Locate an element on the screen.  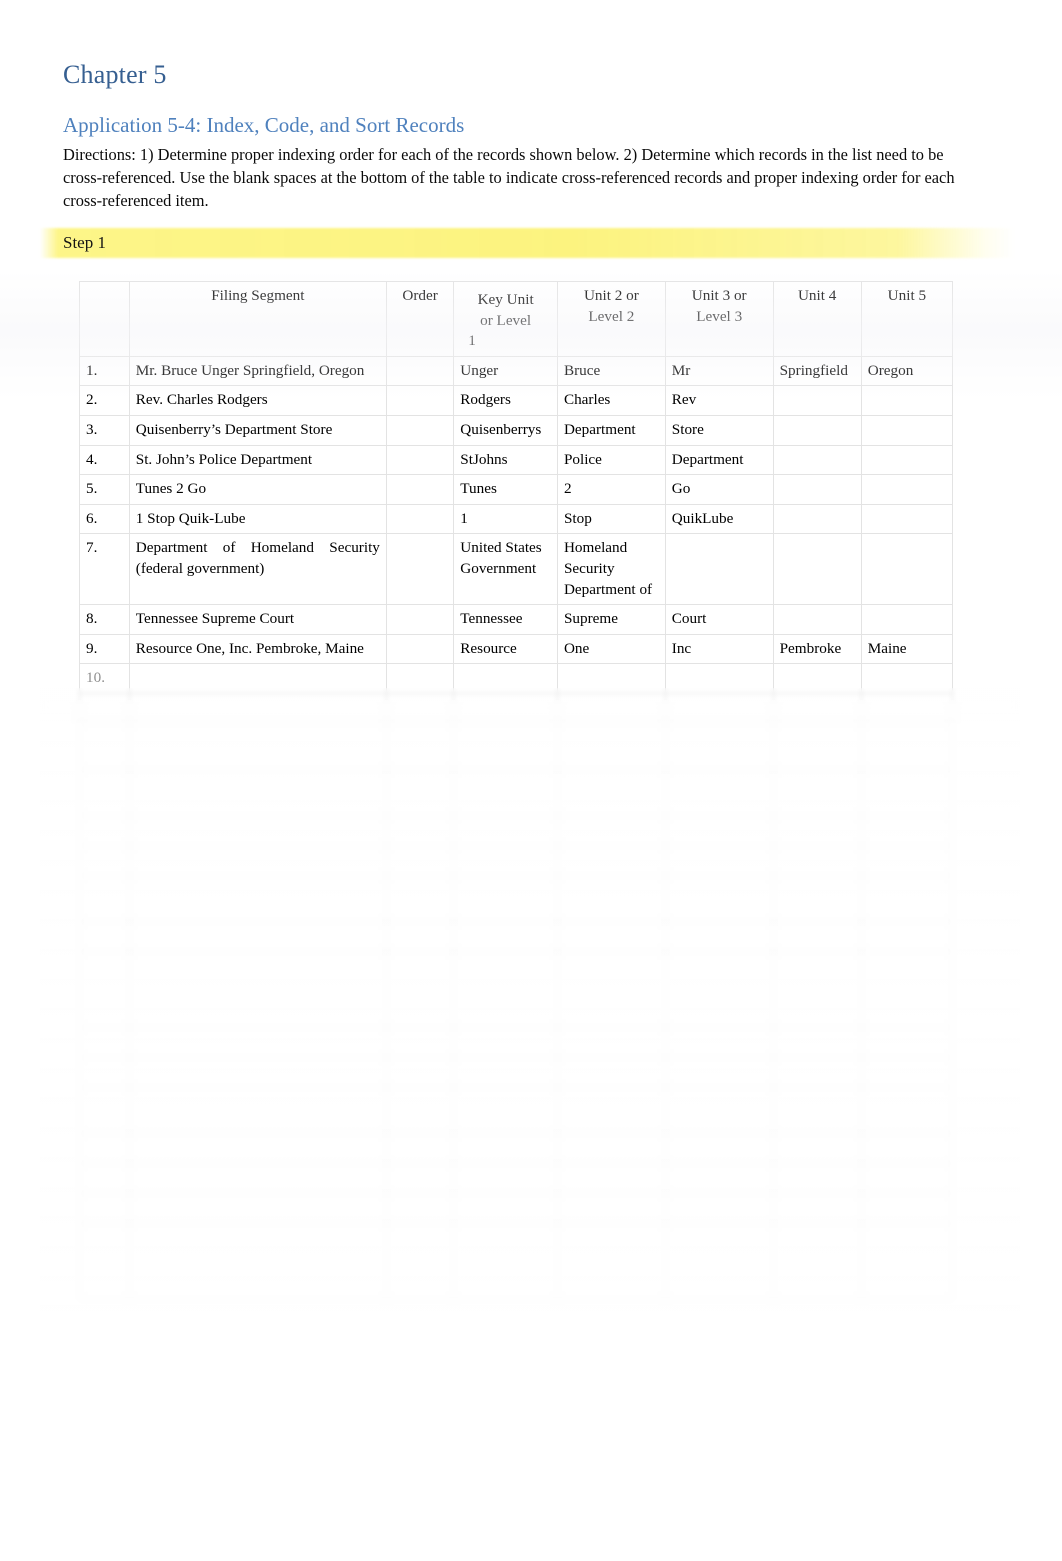
cell-unit-2: Bruce is located at coordinates (611, 371).